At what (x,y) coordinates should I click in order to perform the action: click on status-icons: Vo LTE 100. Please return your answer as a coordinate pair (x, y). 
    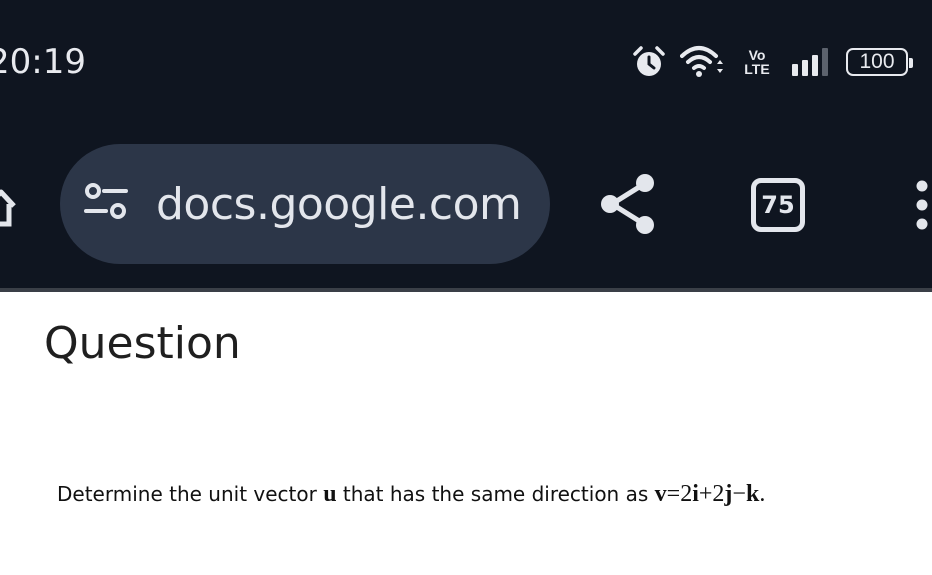
    Looking at the image, I should click on (773, 62).